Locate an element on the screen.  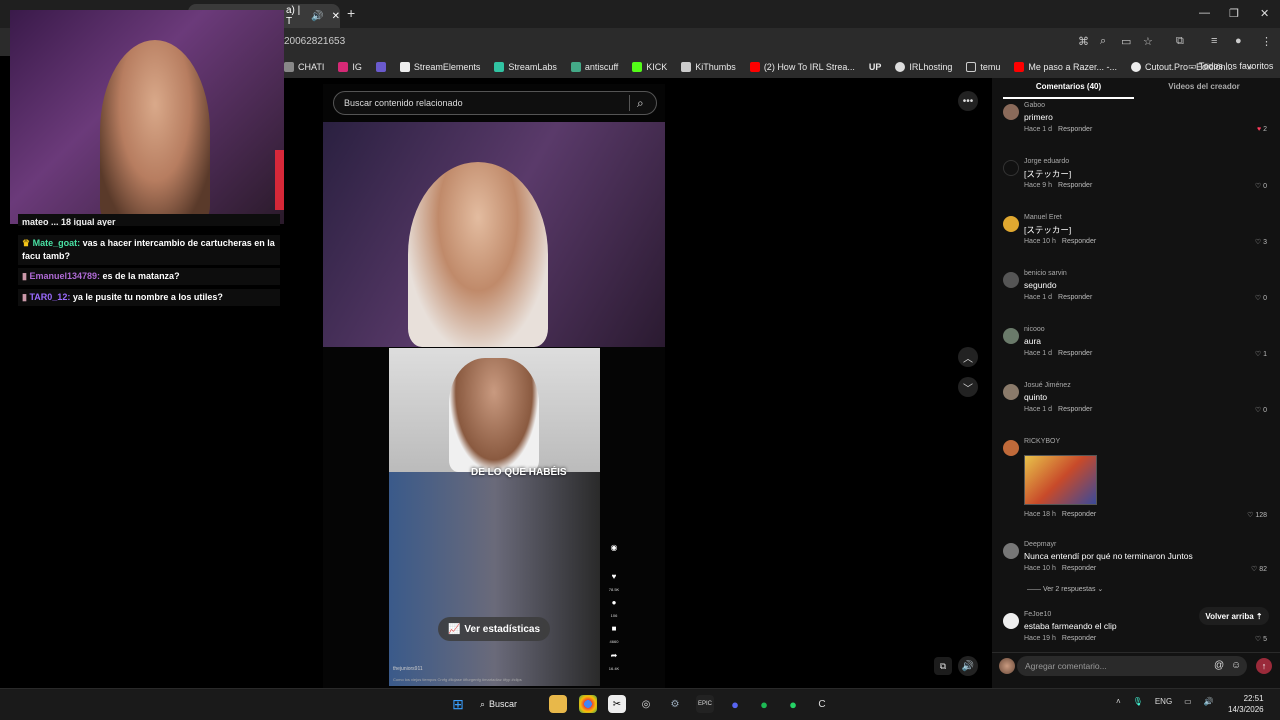
discord-icon: ● is located at coordinates (735, 704).